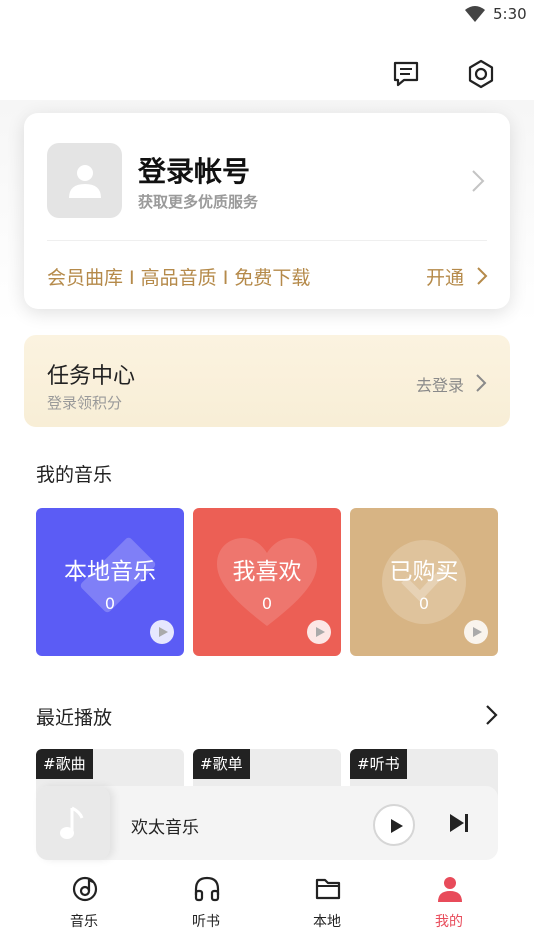 The image size is (534, 949). Describe the element at coordinates (267, 73) in the screenshot. I see `top-toolbar` at that location.